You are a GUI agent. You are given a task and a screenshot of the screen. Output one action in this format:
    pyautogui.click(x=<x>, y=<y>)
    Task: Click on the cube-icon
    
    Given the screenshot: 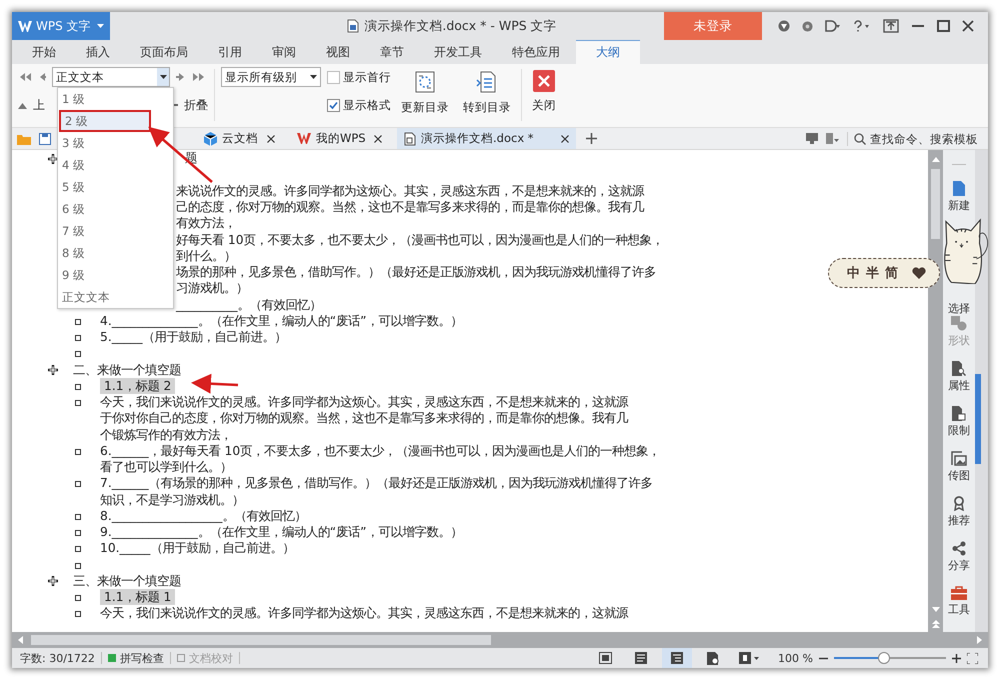 What is the action you would take?
    pyautogui.click(x=210, y=139)
    